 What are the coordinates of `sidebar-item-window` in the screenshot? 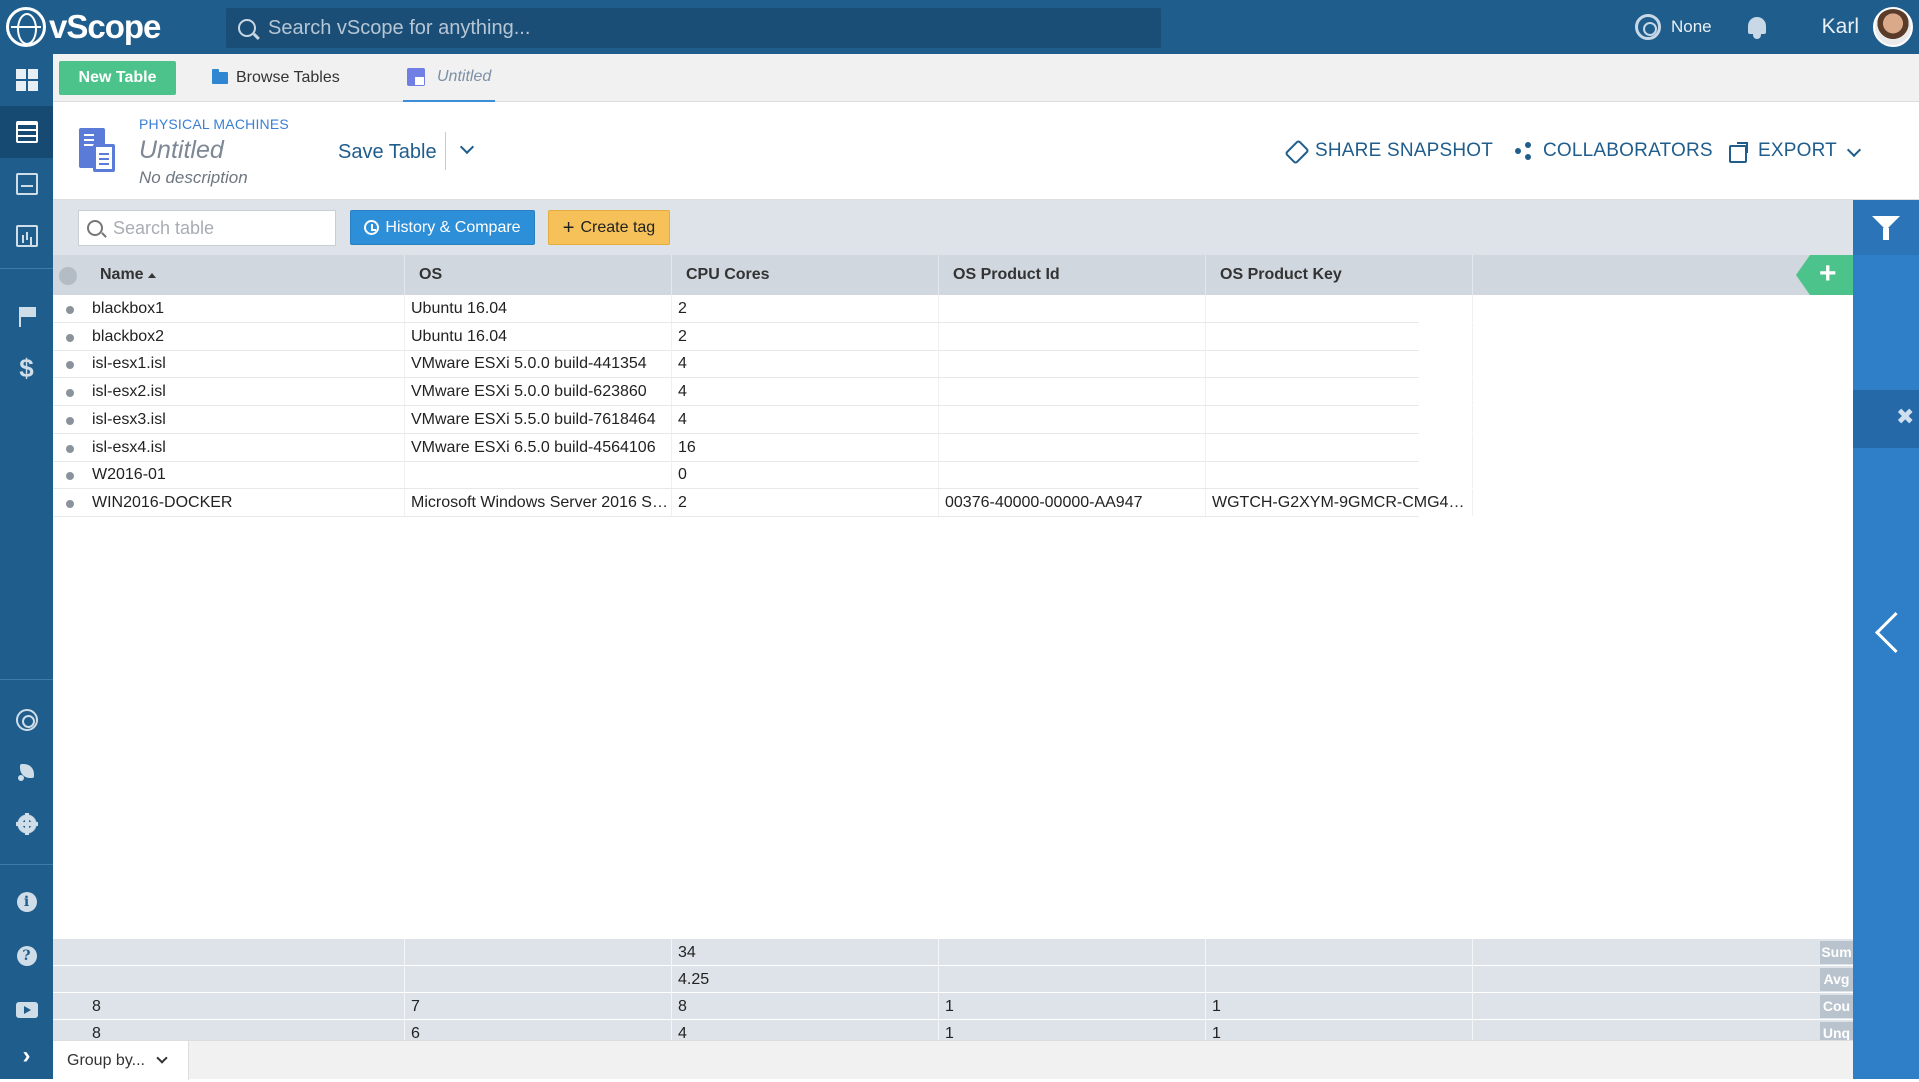 It's located at (26, 184).